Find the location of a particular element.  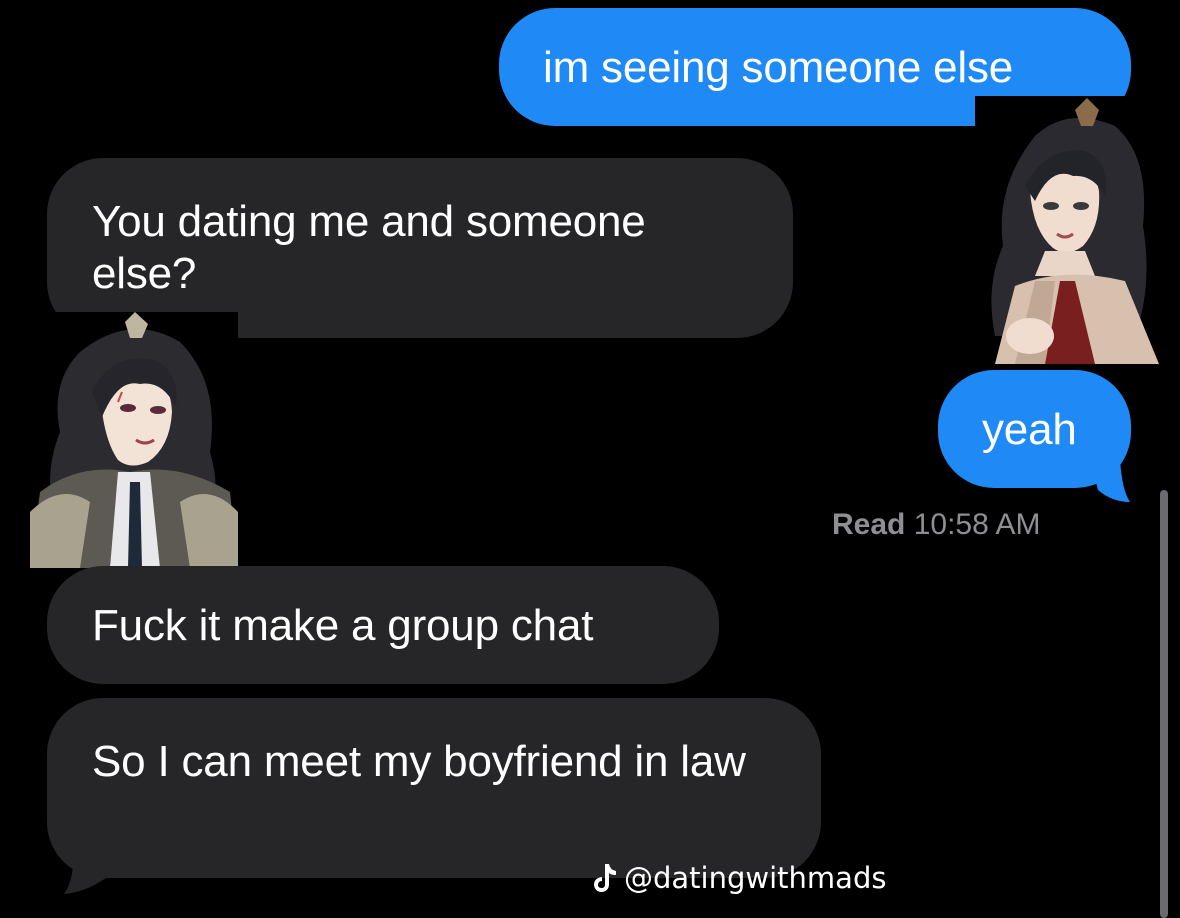

watermark-handle: @datingwithmads is located at coordinates (755, 878).